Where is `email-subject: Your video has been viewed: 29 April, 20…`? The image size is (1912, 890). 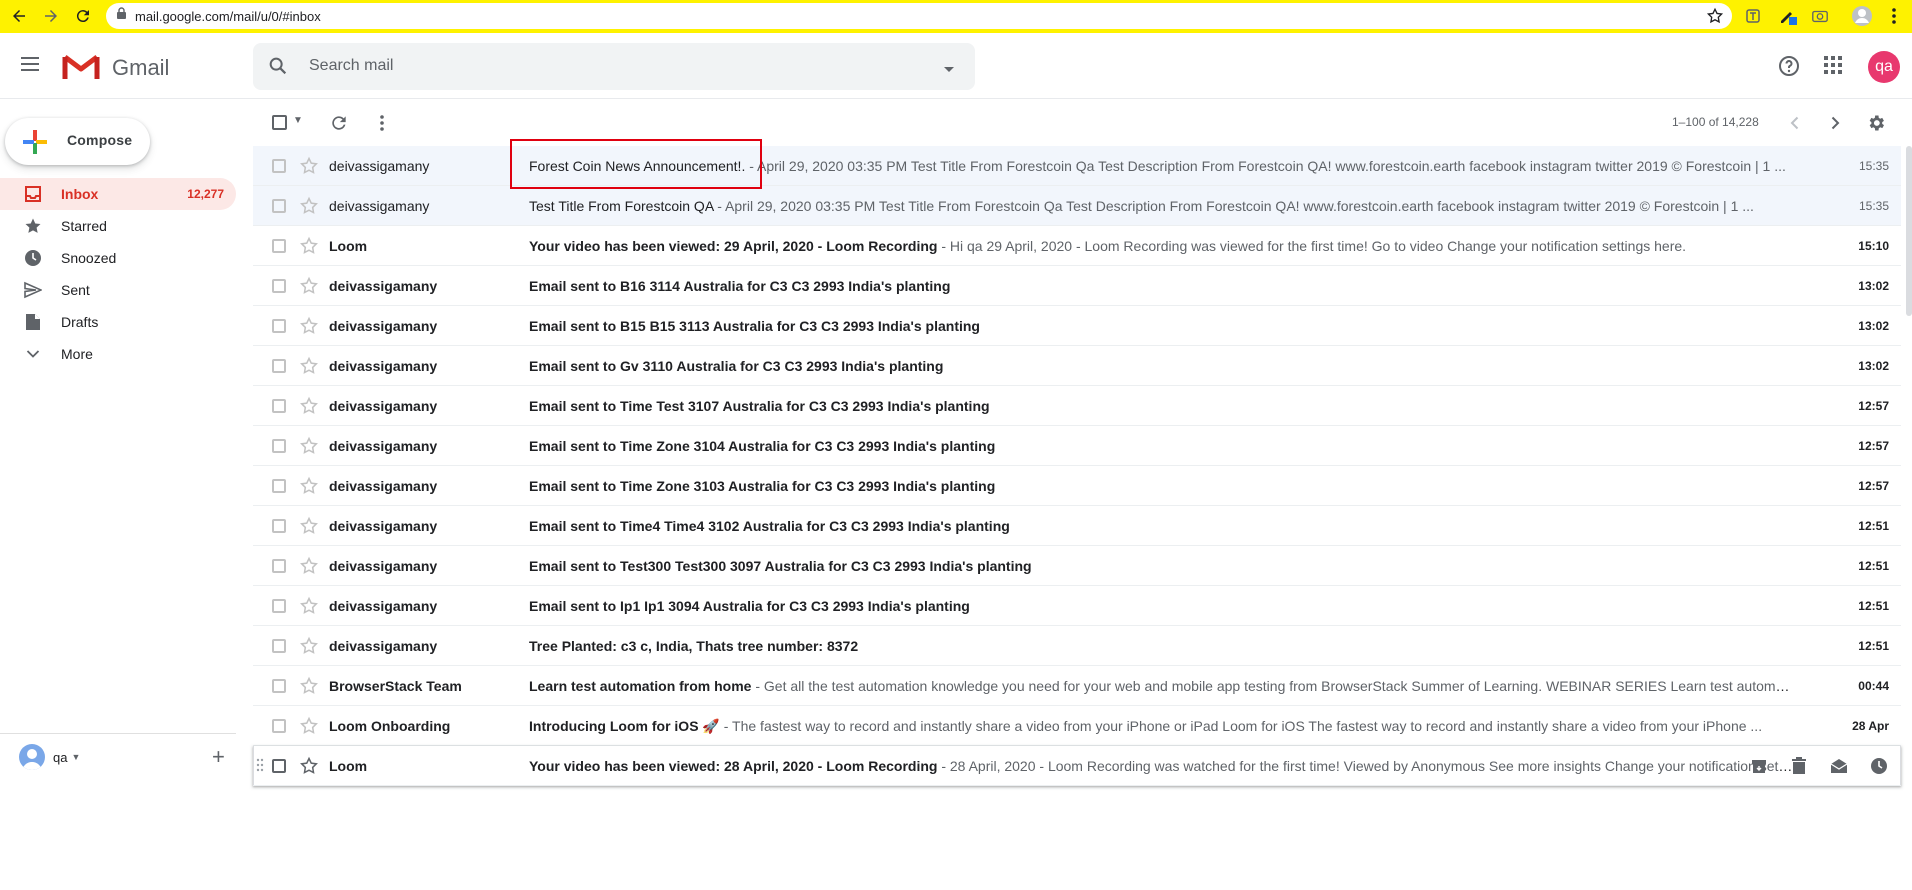
email-subject: Your video has been viewed: 29 April, 20… is located at coordinates (733, 246).